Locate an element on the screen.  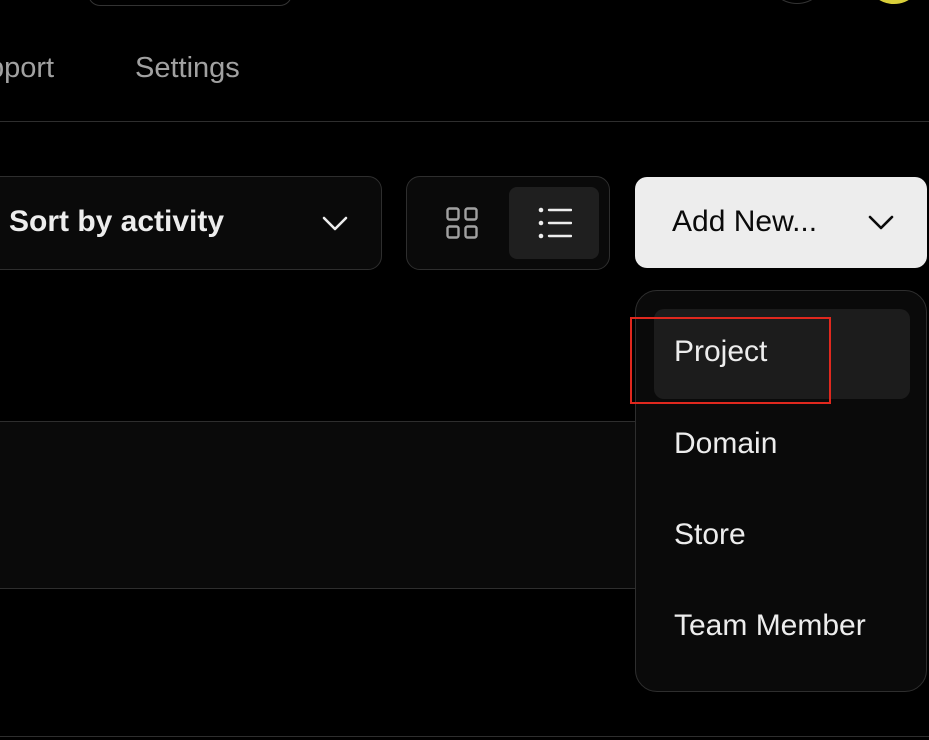
list-icon is located at coordinates (555, 223).